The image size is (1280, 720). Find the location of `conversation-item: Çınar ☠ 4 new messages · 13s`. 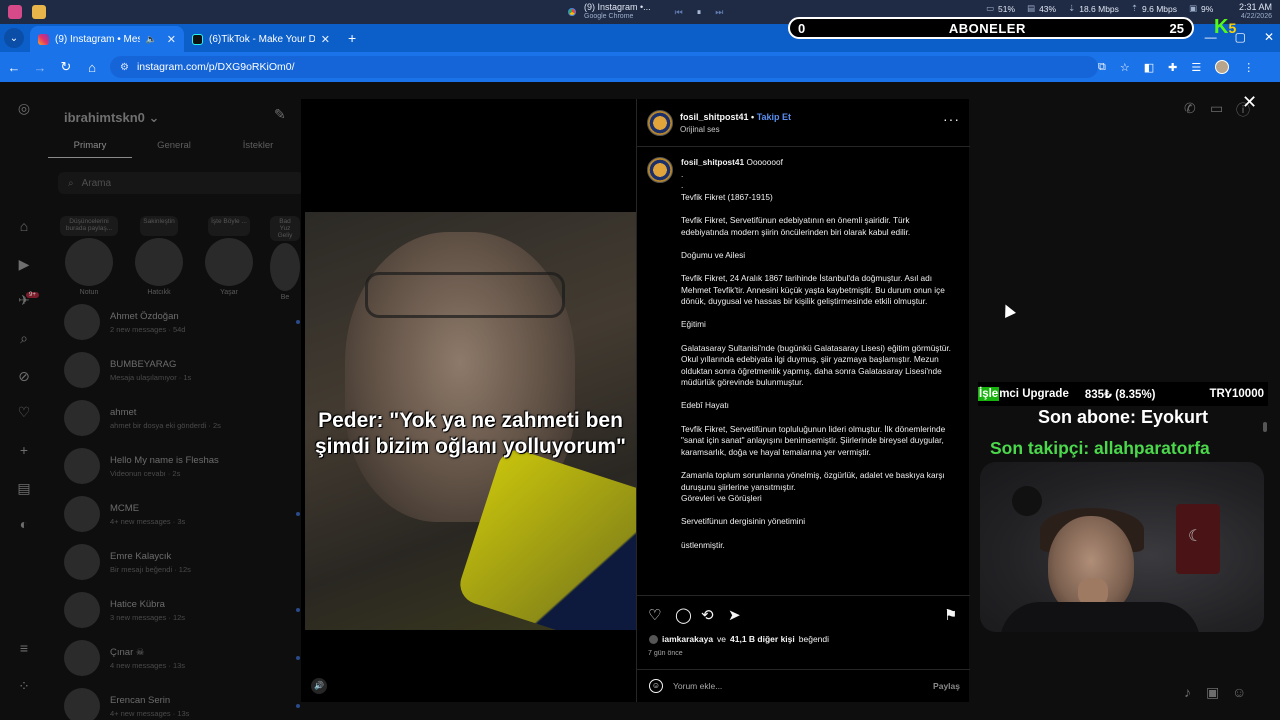

conversation-item: Çınar ☠ 4 new messages · 13s is located at coordinates (182, 658).